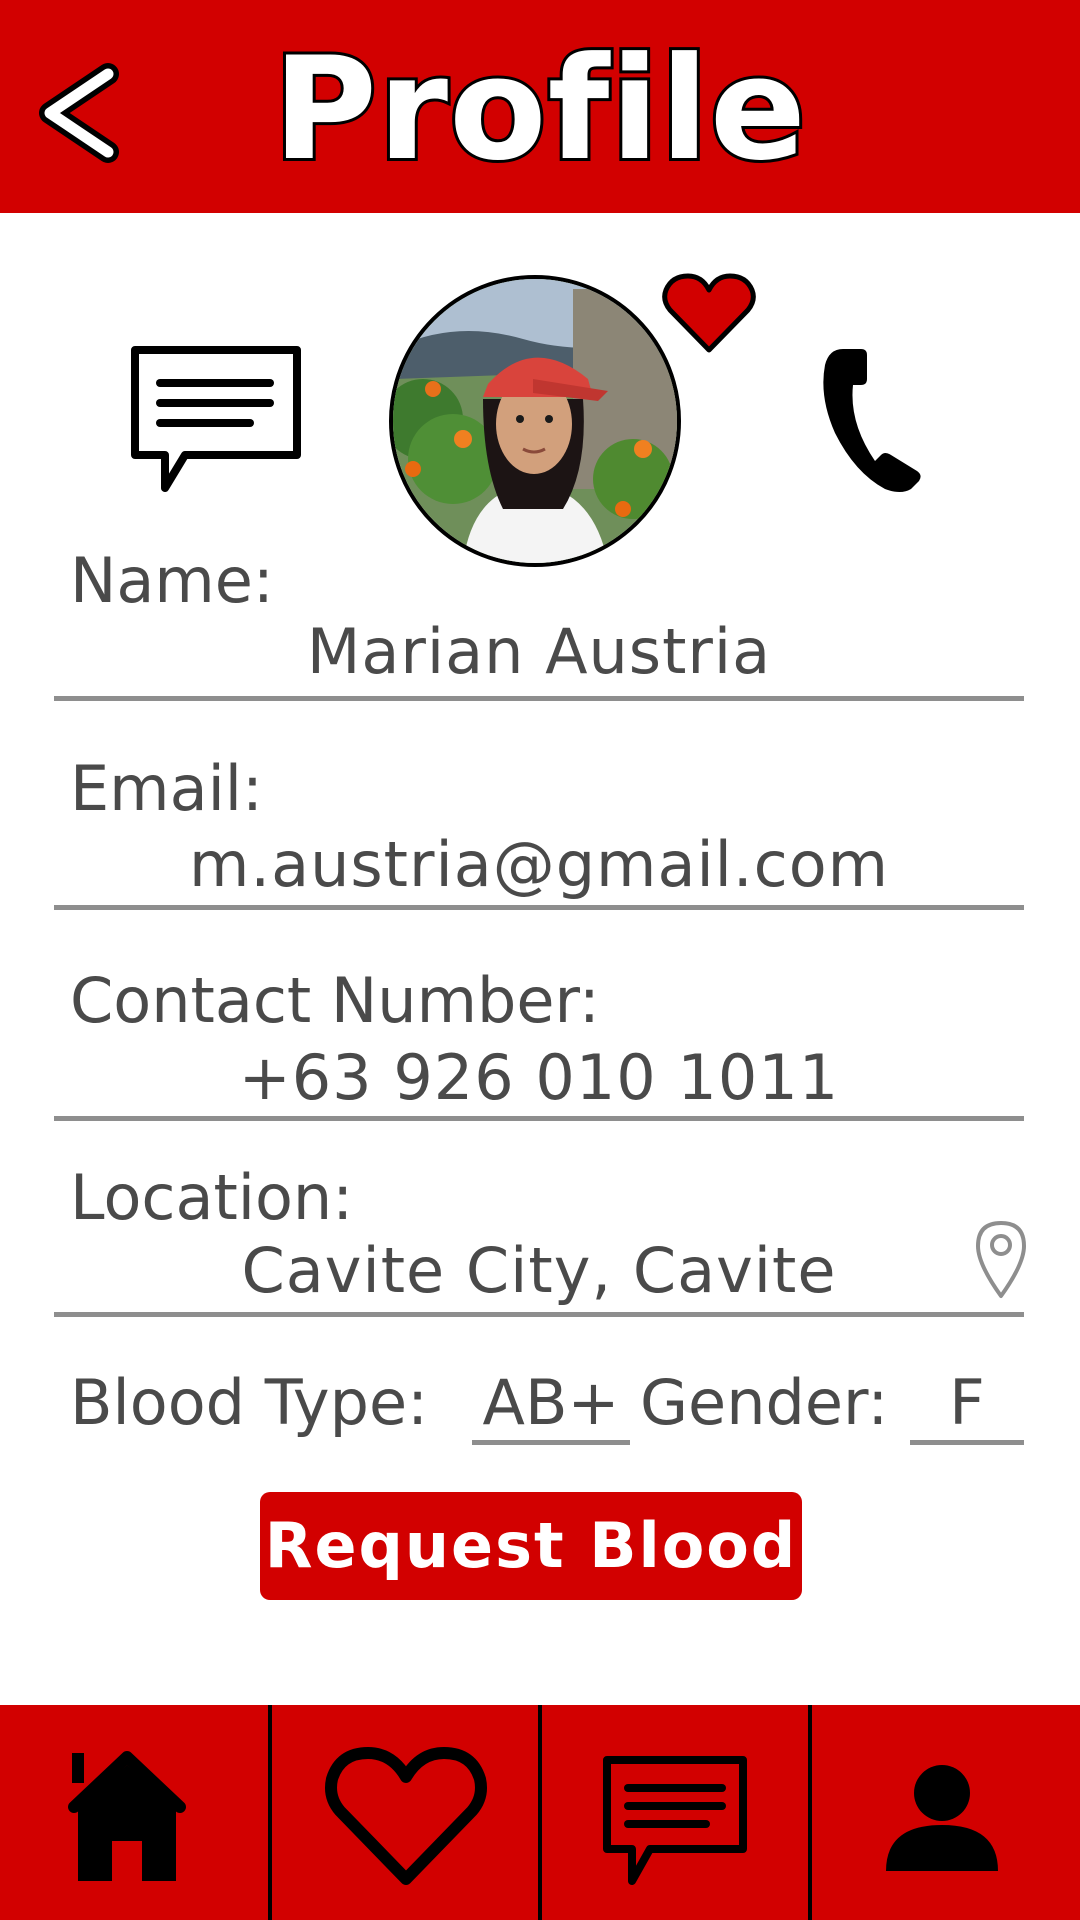 Image resolution: width=1080 pixels, height=1920 pixels. Describe the element at coordinates (539, 1270) in the screenshot. I see `location-value: Cavite City, Cavite` at that location.